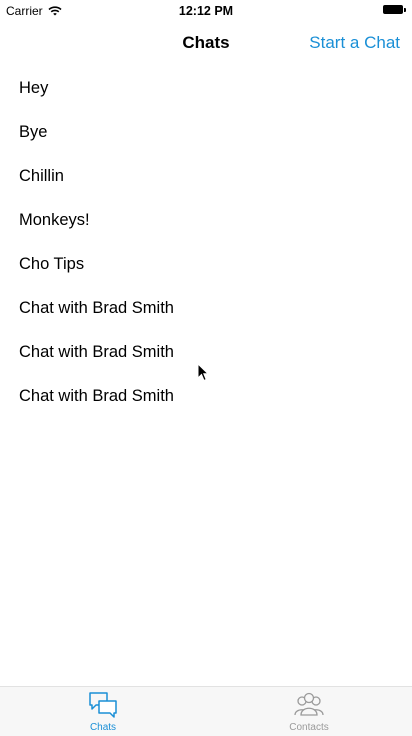 The image size is (412, 736). I want to click on chat-list-item: Chat with Brad Smith, so click(206, 308).